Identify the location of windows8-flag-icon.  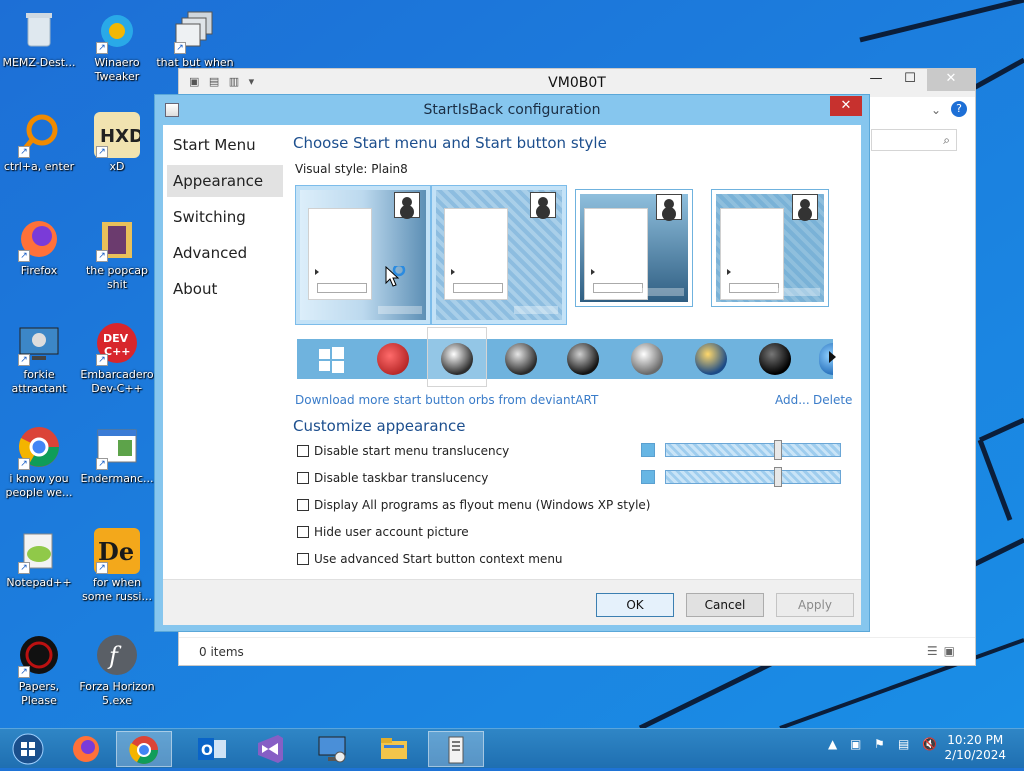
(331, 359).